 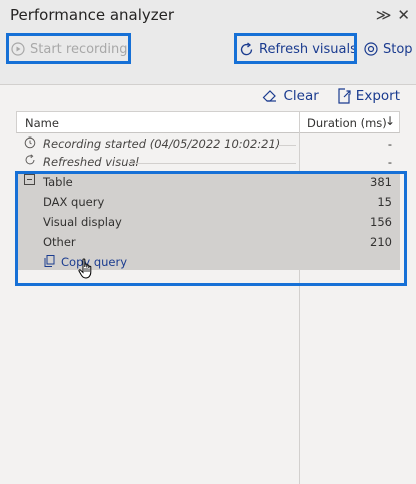 What do you see at coordinates (331, 96) in the screenshot?
I see `actions-bar: Clear Export` at bounding box center [331, 96].